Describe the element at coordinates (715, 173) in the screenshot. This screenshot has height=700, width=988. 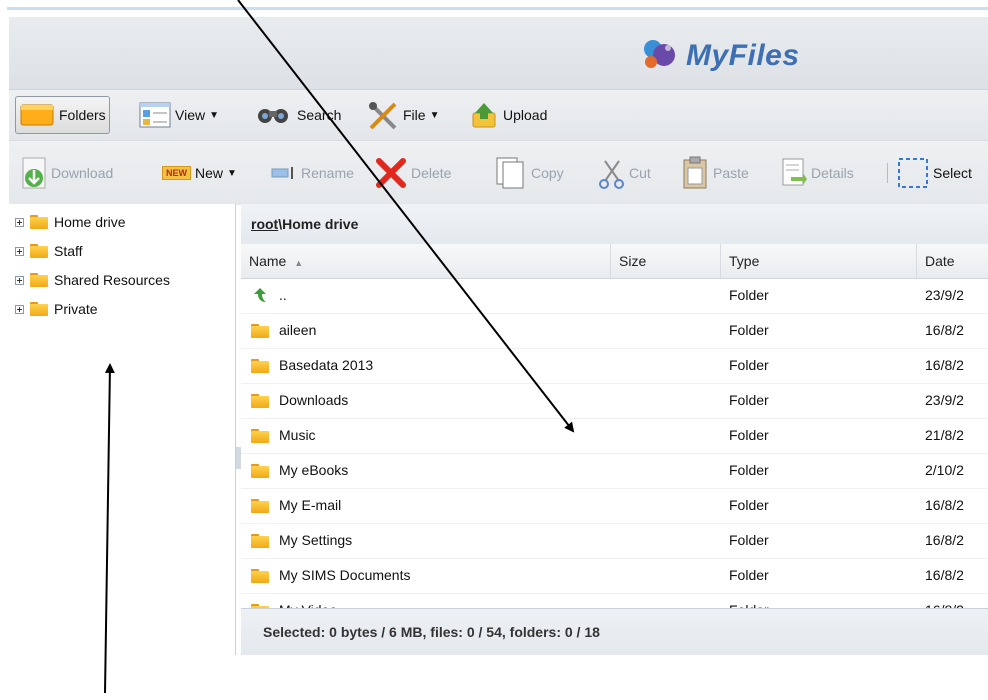
I see `paste-button: Paste` at that location.